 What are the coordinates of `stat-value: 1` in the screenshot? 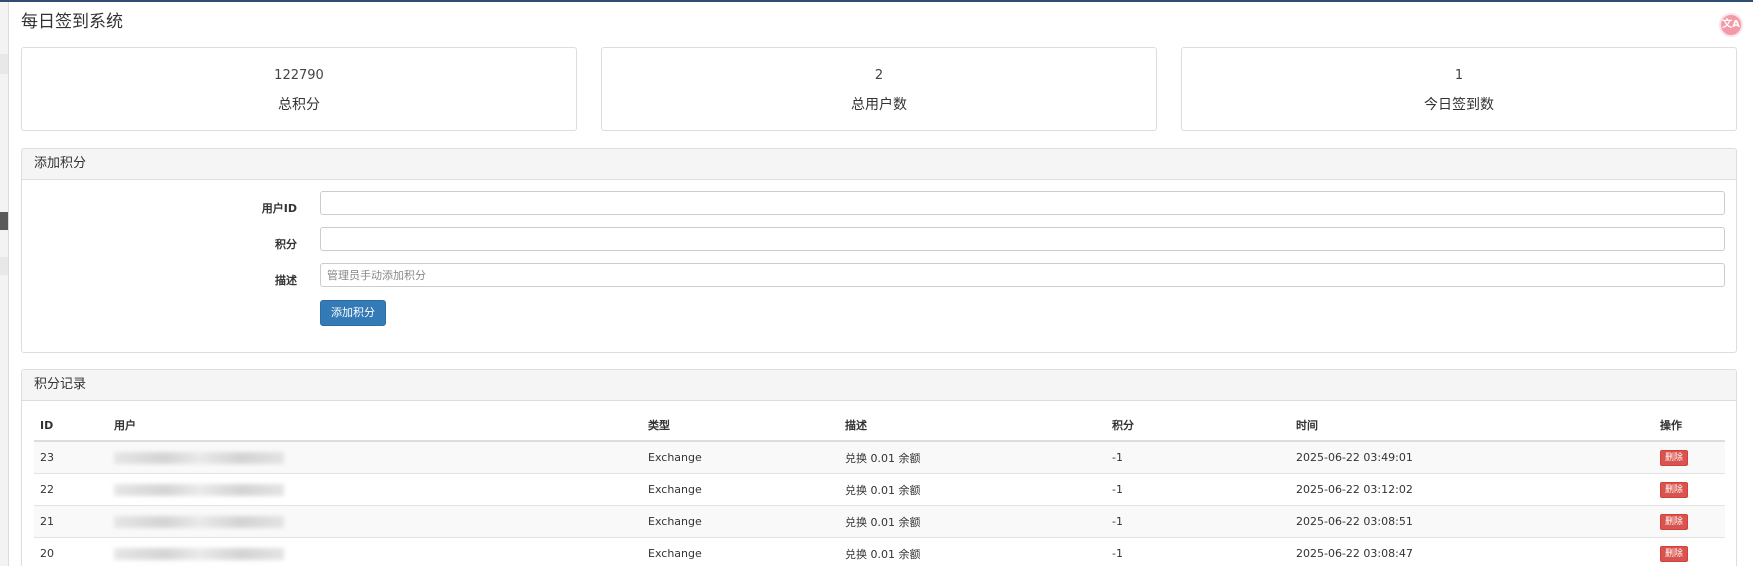 It's located at (1459, 75).